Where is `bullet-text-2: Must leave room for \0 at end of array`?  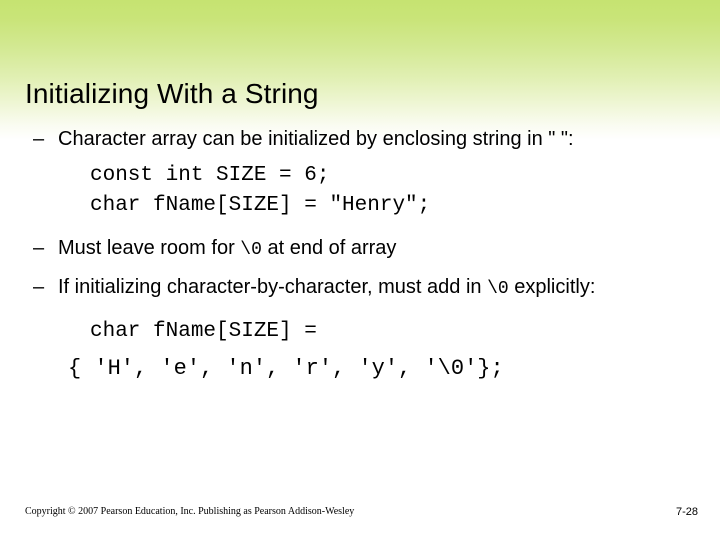 bullet-text-2: Must leave room for \0 at end of array is located at coordinates (358, 249).